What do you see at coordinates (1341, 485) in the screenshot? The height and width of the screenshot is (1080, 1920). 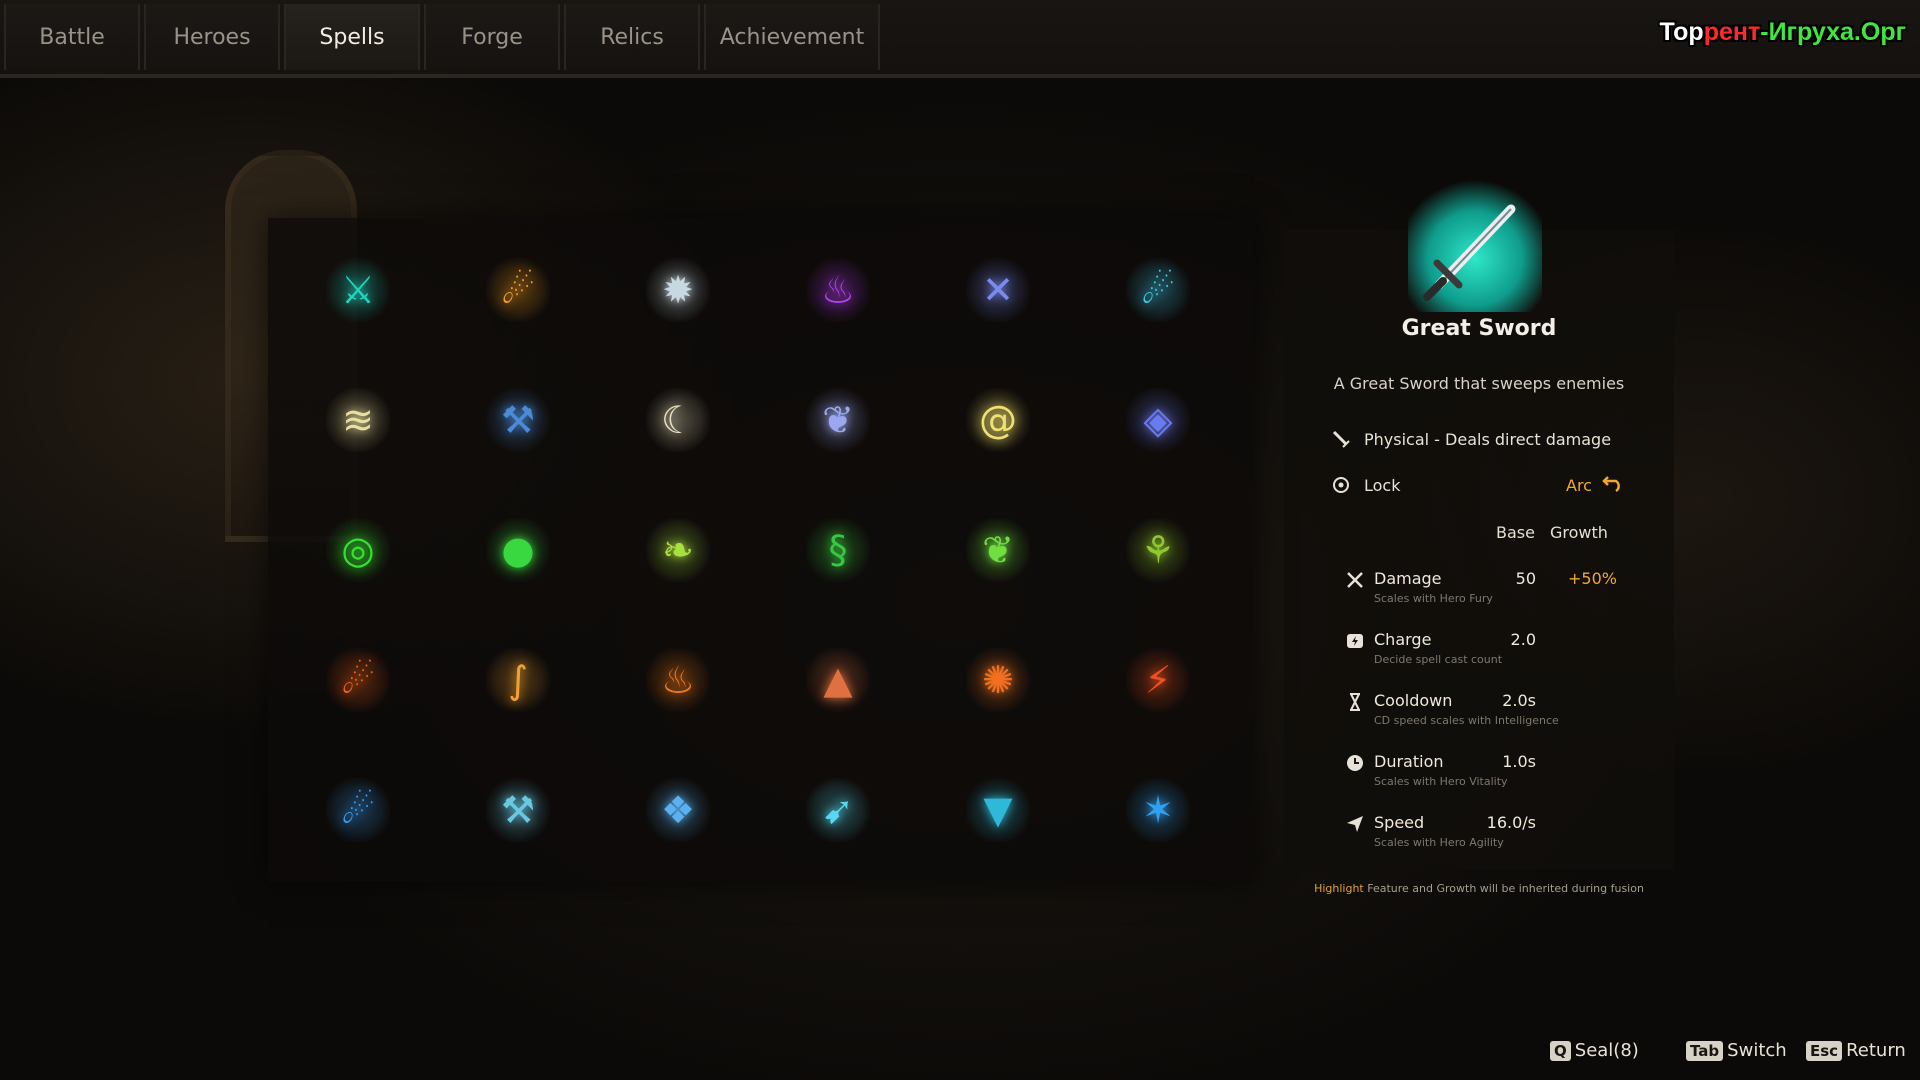 I see `target-lock-icon` at bounding box center [1341, 485].